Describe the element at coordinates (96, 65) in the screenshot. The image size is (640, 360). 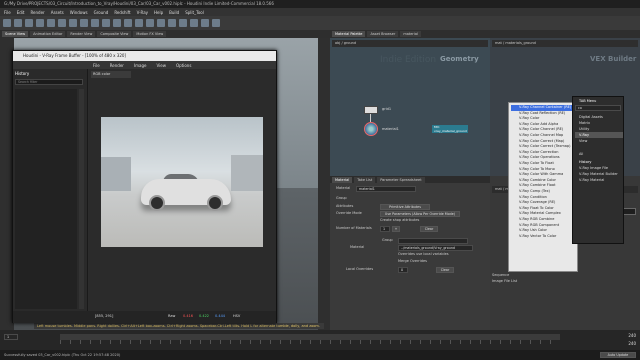
I see `vfb-menu-file: File` at that location.